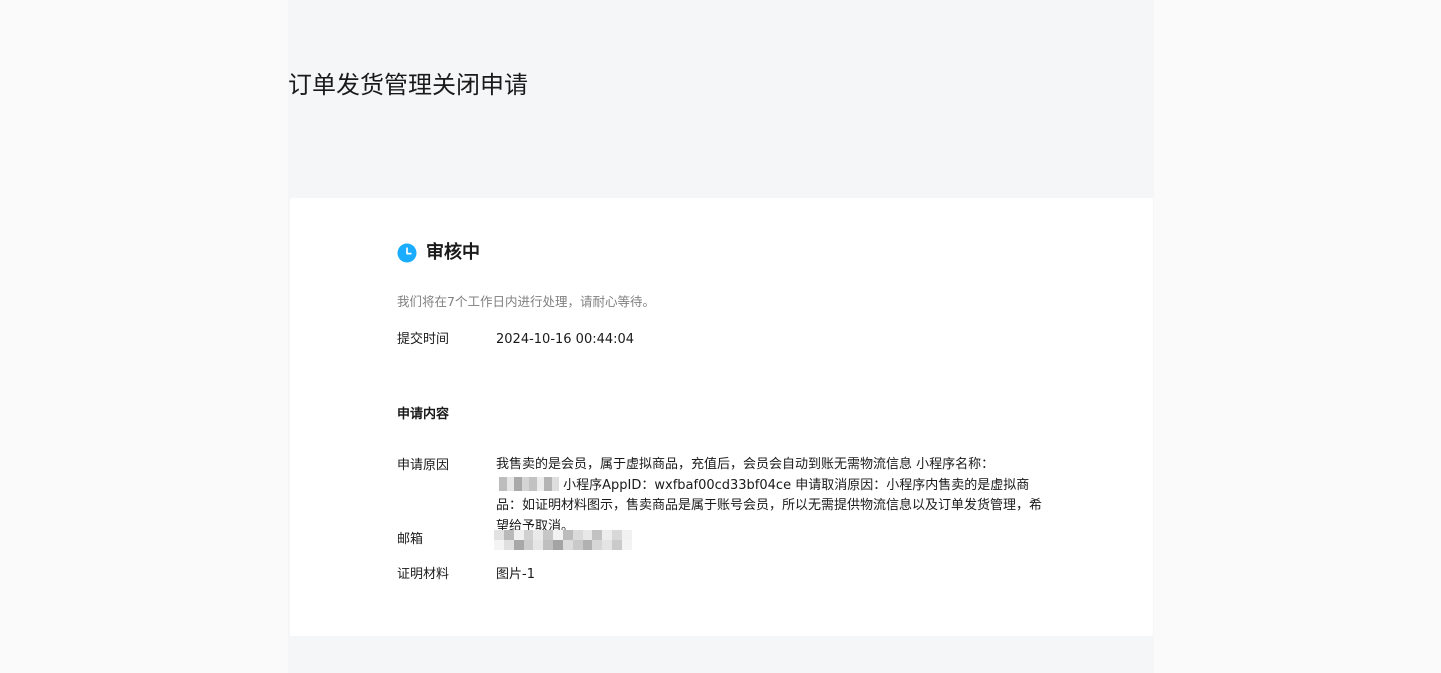 The image size is (1441, 673). Describe the element at coordinates (423, 339) in the screenshot. I see `submit-time-label: 提交时间` at that location.